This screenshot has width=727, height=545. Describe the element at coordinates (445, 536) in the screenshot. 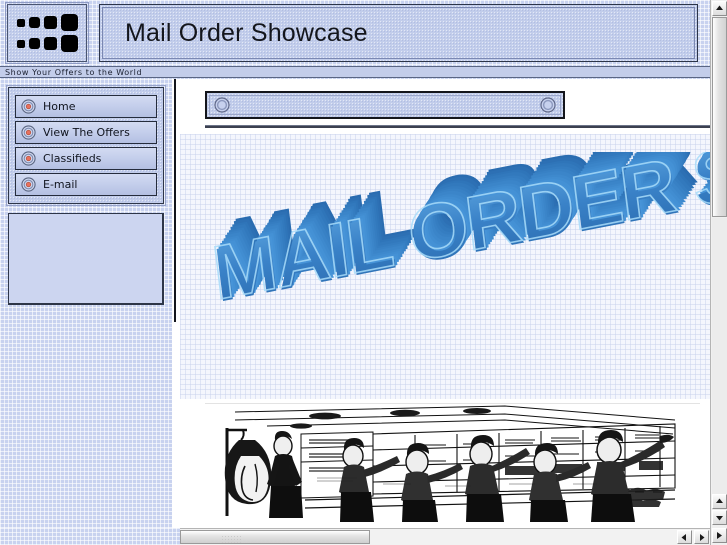

I see `horizontal-scrollbar` at that location.